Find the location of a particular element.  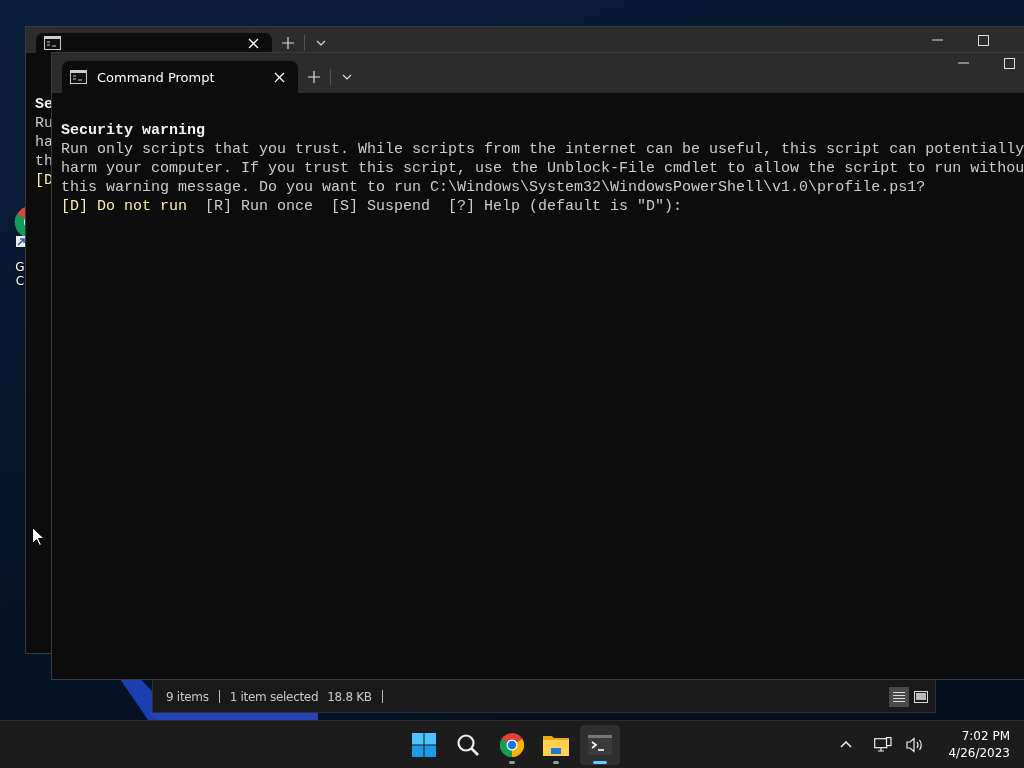

details-view-button is located at coordinates (899, 696).